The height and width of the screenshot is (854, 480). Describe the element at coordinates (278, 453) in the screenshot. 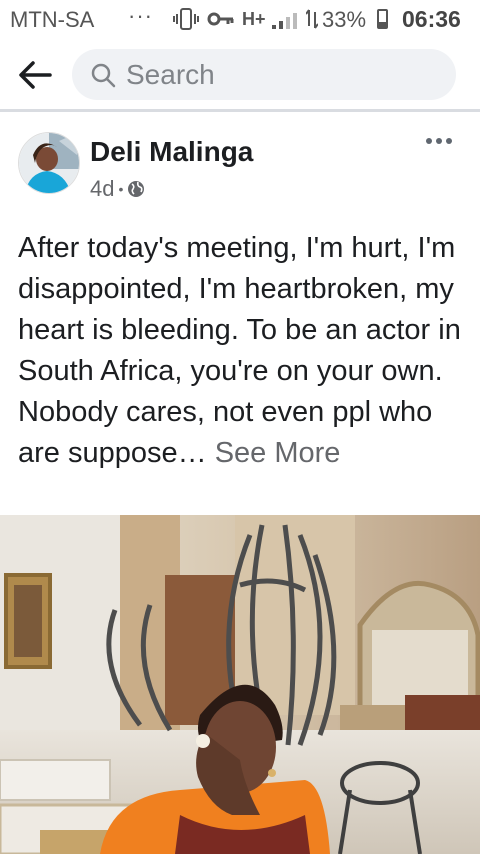

I see `see-more-link: See More` at that location.